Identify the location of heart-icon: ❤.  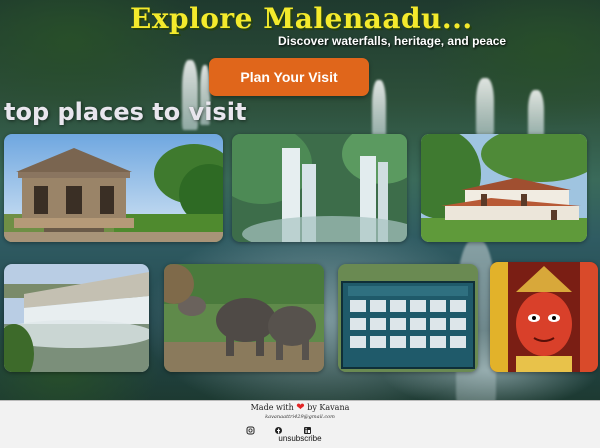
(300, 407).